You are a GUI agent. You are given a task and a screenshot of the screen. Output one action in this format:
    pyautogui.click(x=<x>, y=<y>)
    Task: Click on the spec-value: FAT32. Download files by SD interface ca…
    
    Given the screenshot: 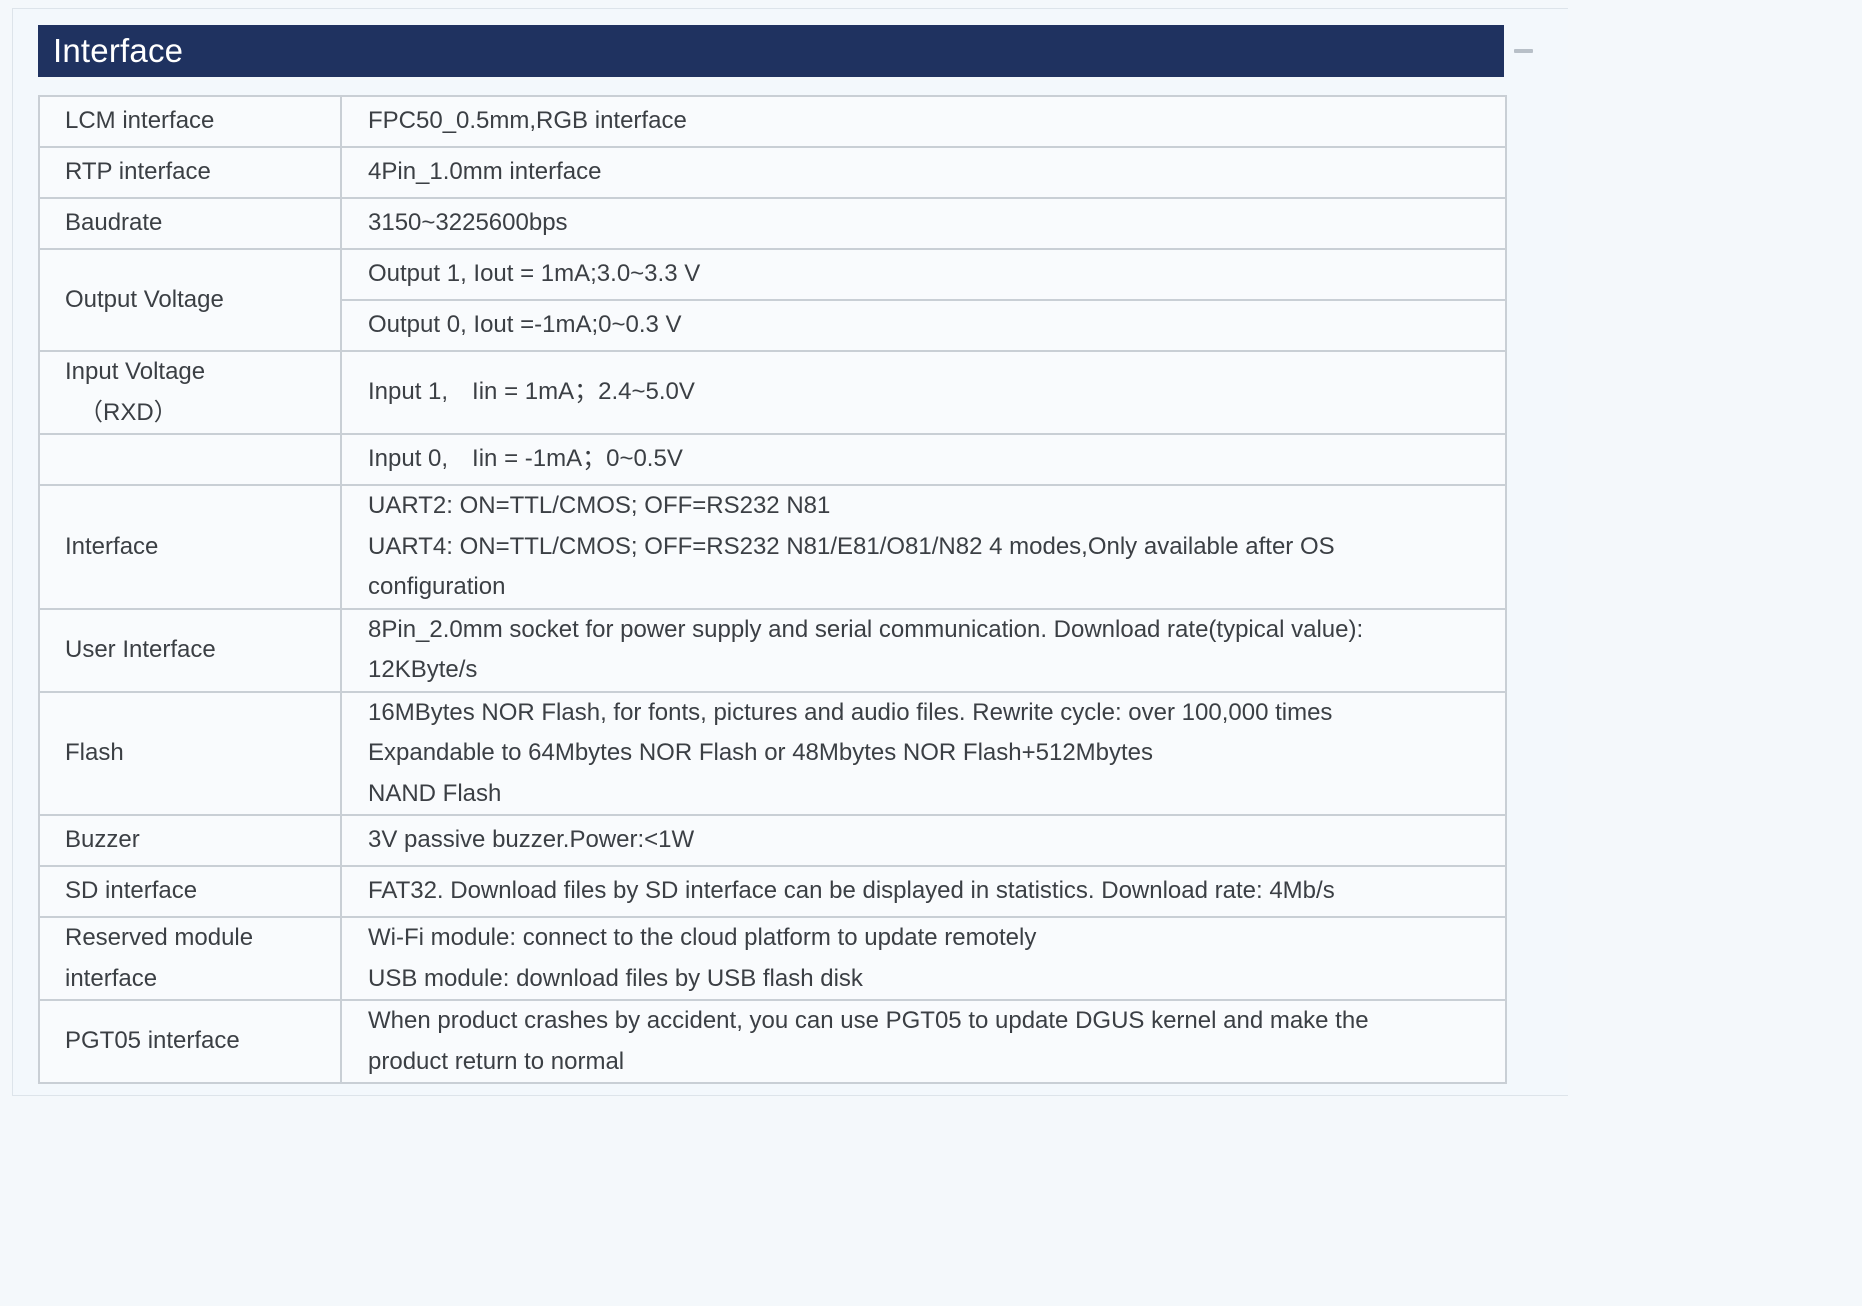 What is the action you would take?
    pyautogui.click(x=923, y=891)
    